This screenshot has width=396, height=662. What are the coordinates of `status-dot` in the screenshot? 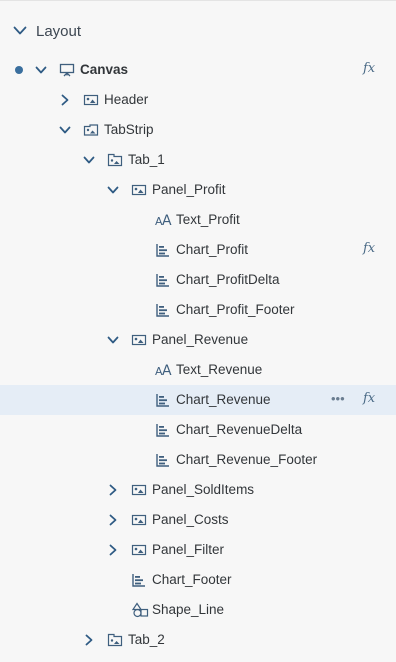 It's located at (19, 70).